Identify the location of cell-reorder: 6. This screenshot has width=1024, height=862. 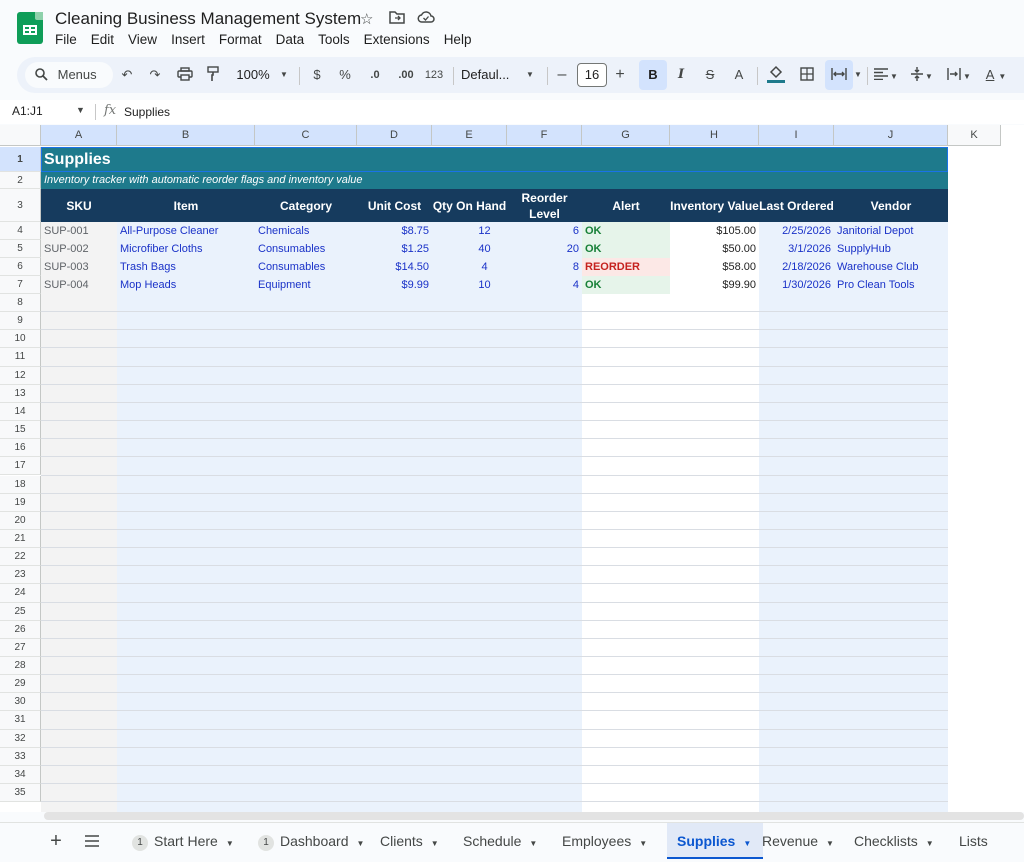
(544, 231).